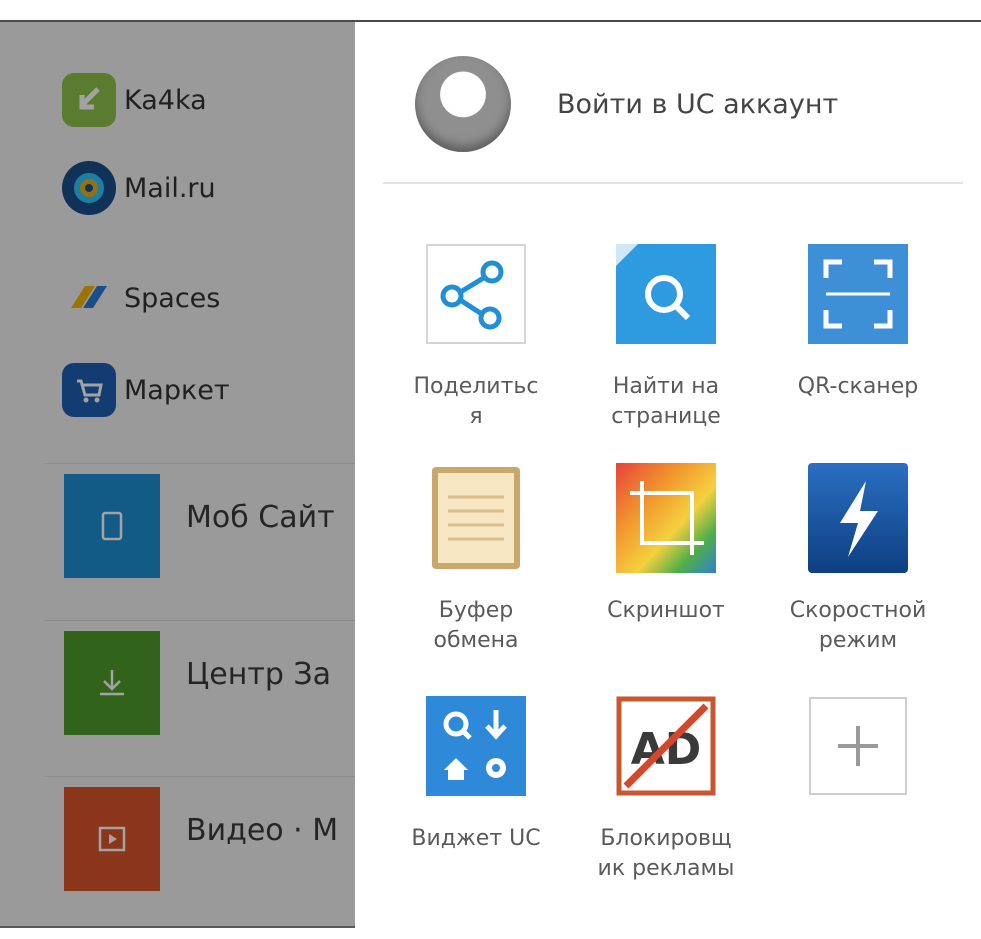 The height and width of the screenshot is (939, 981). I want to click on login-account-button: Войти в UC аккаунт, so click(626, 104).